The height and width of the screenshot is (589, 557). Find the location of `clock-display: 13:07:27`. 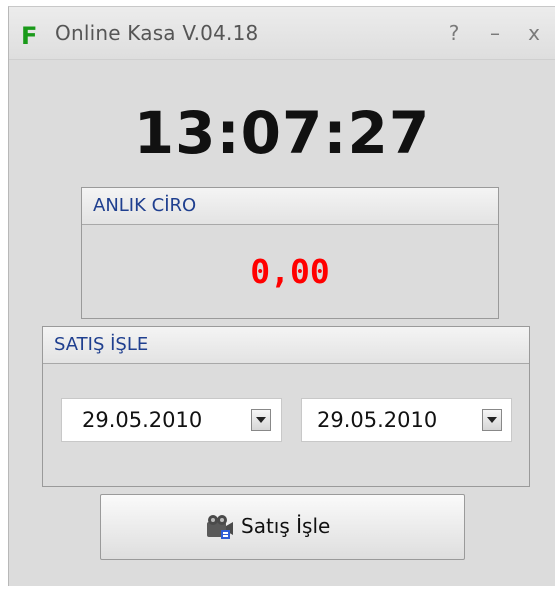

clock-display: 13:07:27 is located at coordinates (282, 133).